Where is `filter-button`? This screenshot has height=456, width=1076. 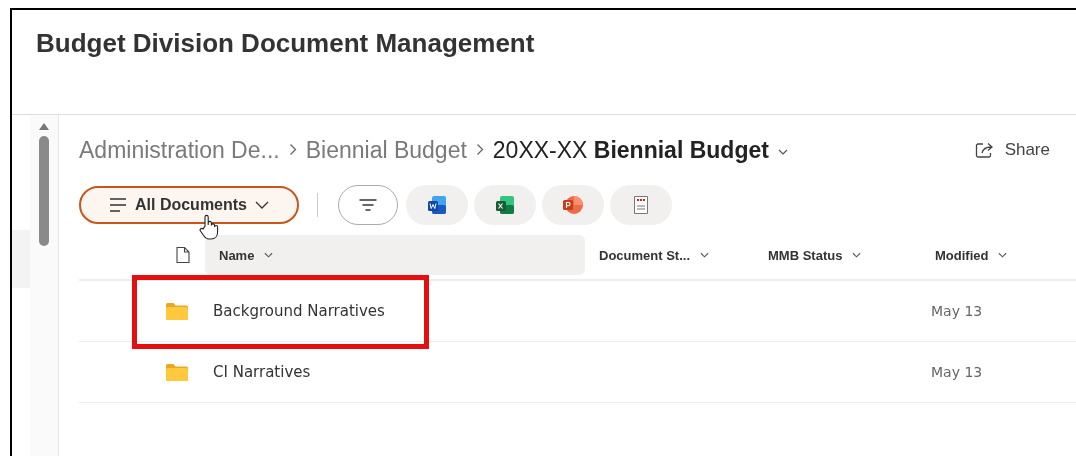 filter-button is located at coordinates (368, 205).